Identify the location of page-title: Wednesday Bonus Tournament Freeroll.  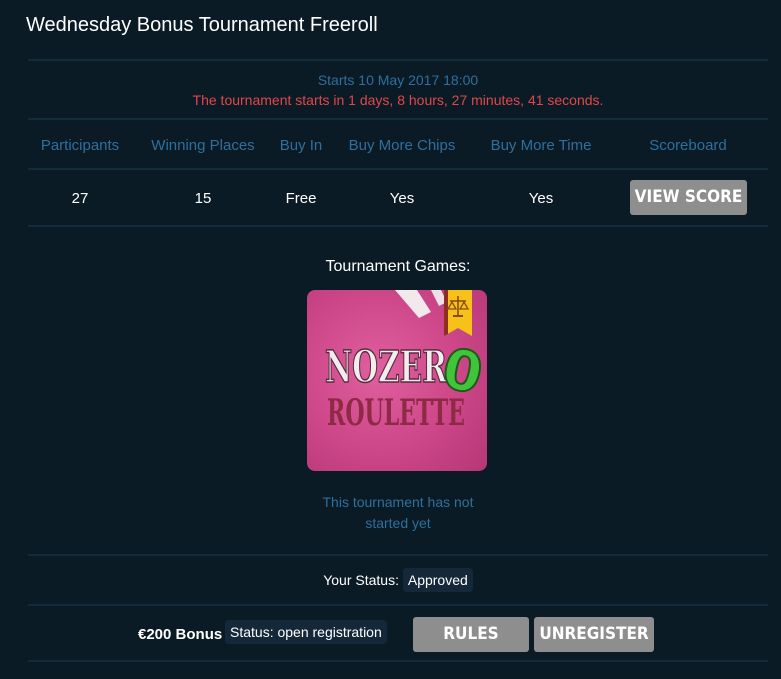
(202, 25).